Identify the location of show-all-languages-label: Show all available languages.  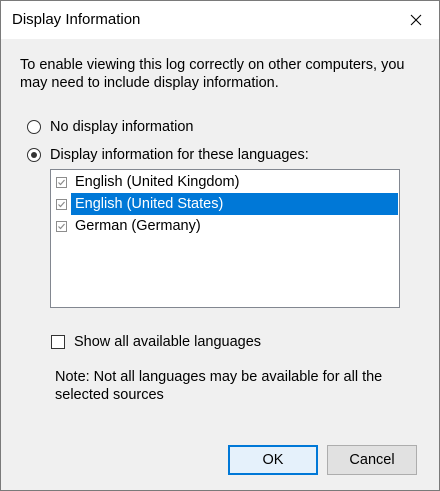
(168, 342).